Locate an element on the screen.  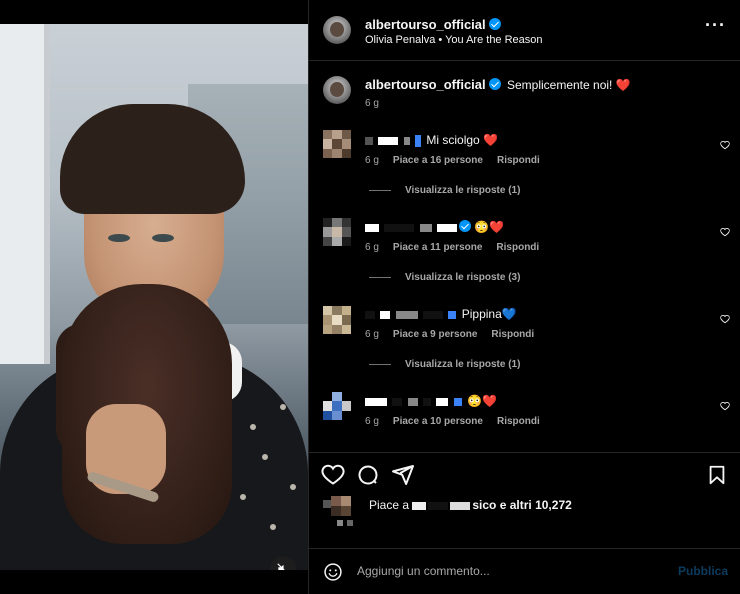
comment-text: Mi sciolgo is located at coordinates (453, 140).